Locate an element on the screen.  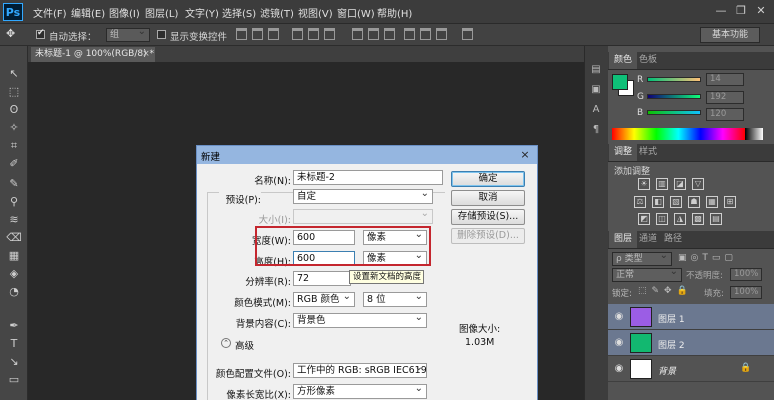
bit-depth-dropdown: 8 位 is located at coordinates (395, 299).